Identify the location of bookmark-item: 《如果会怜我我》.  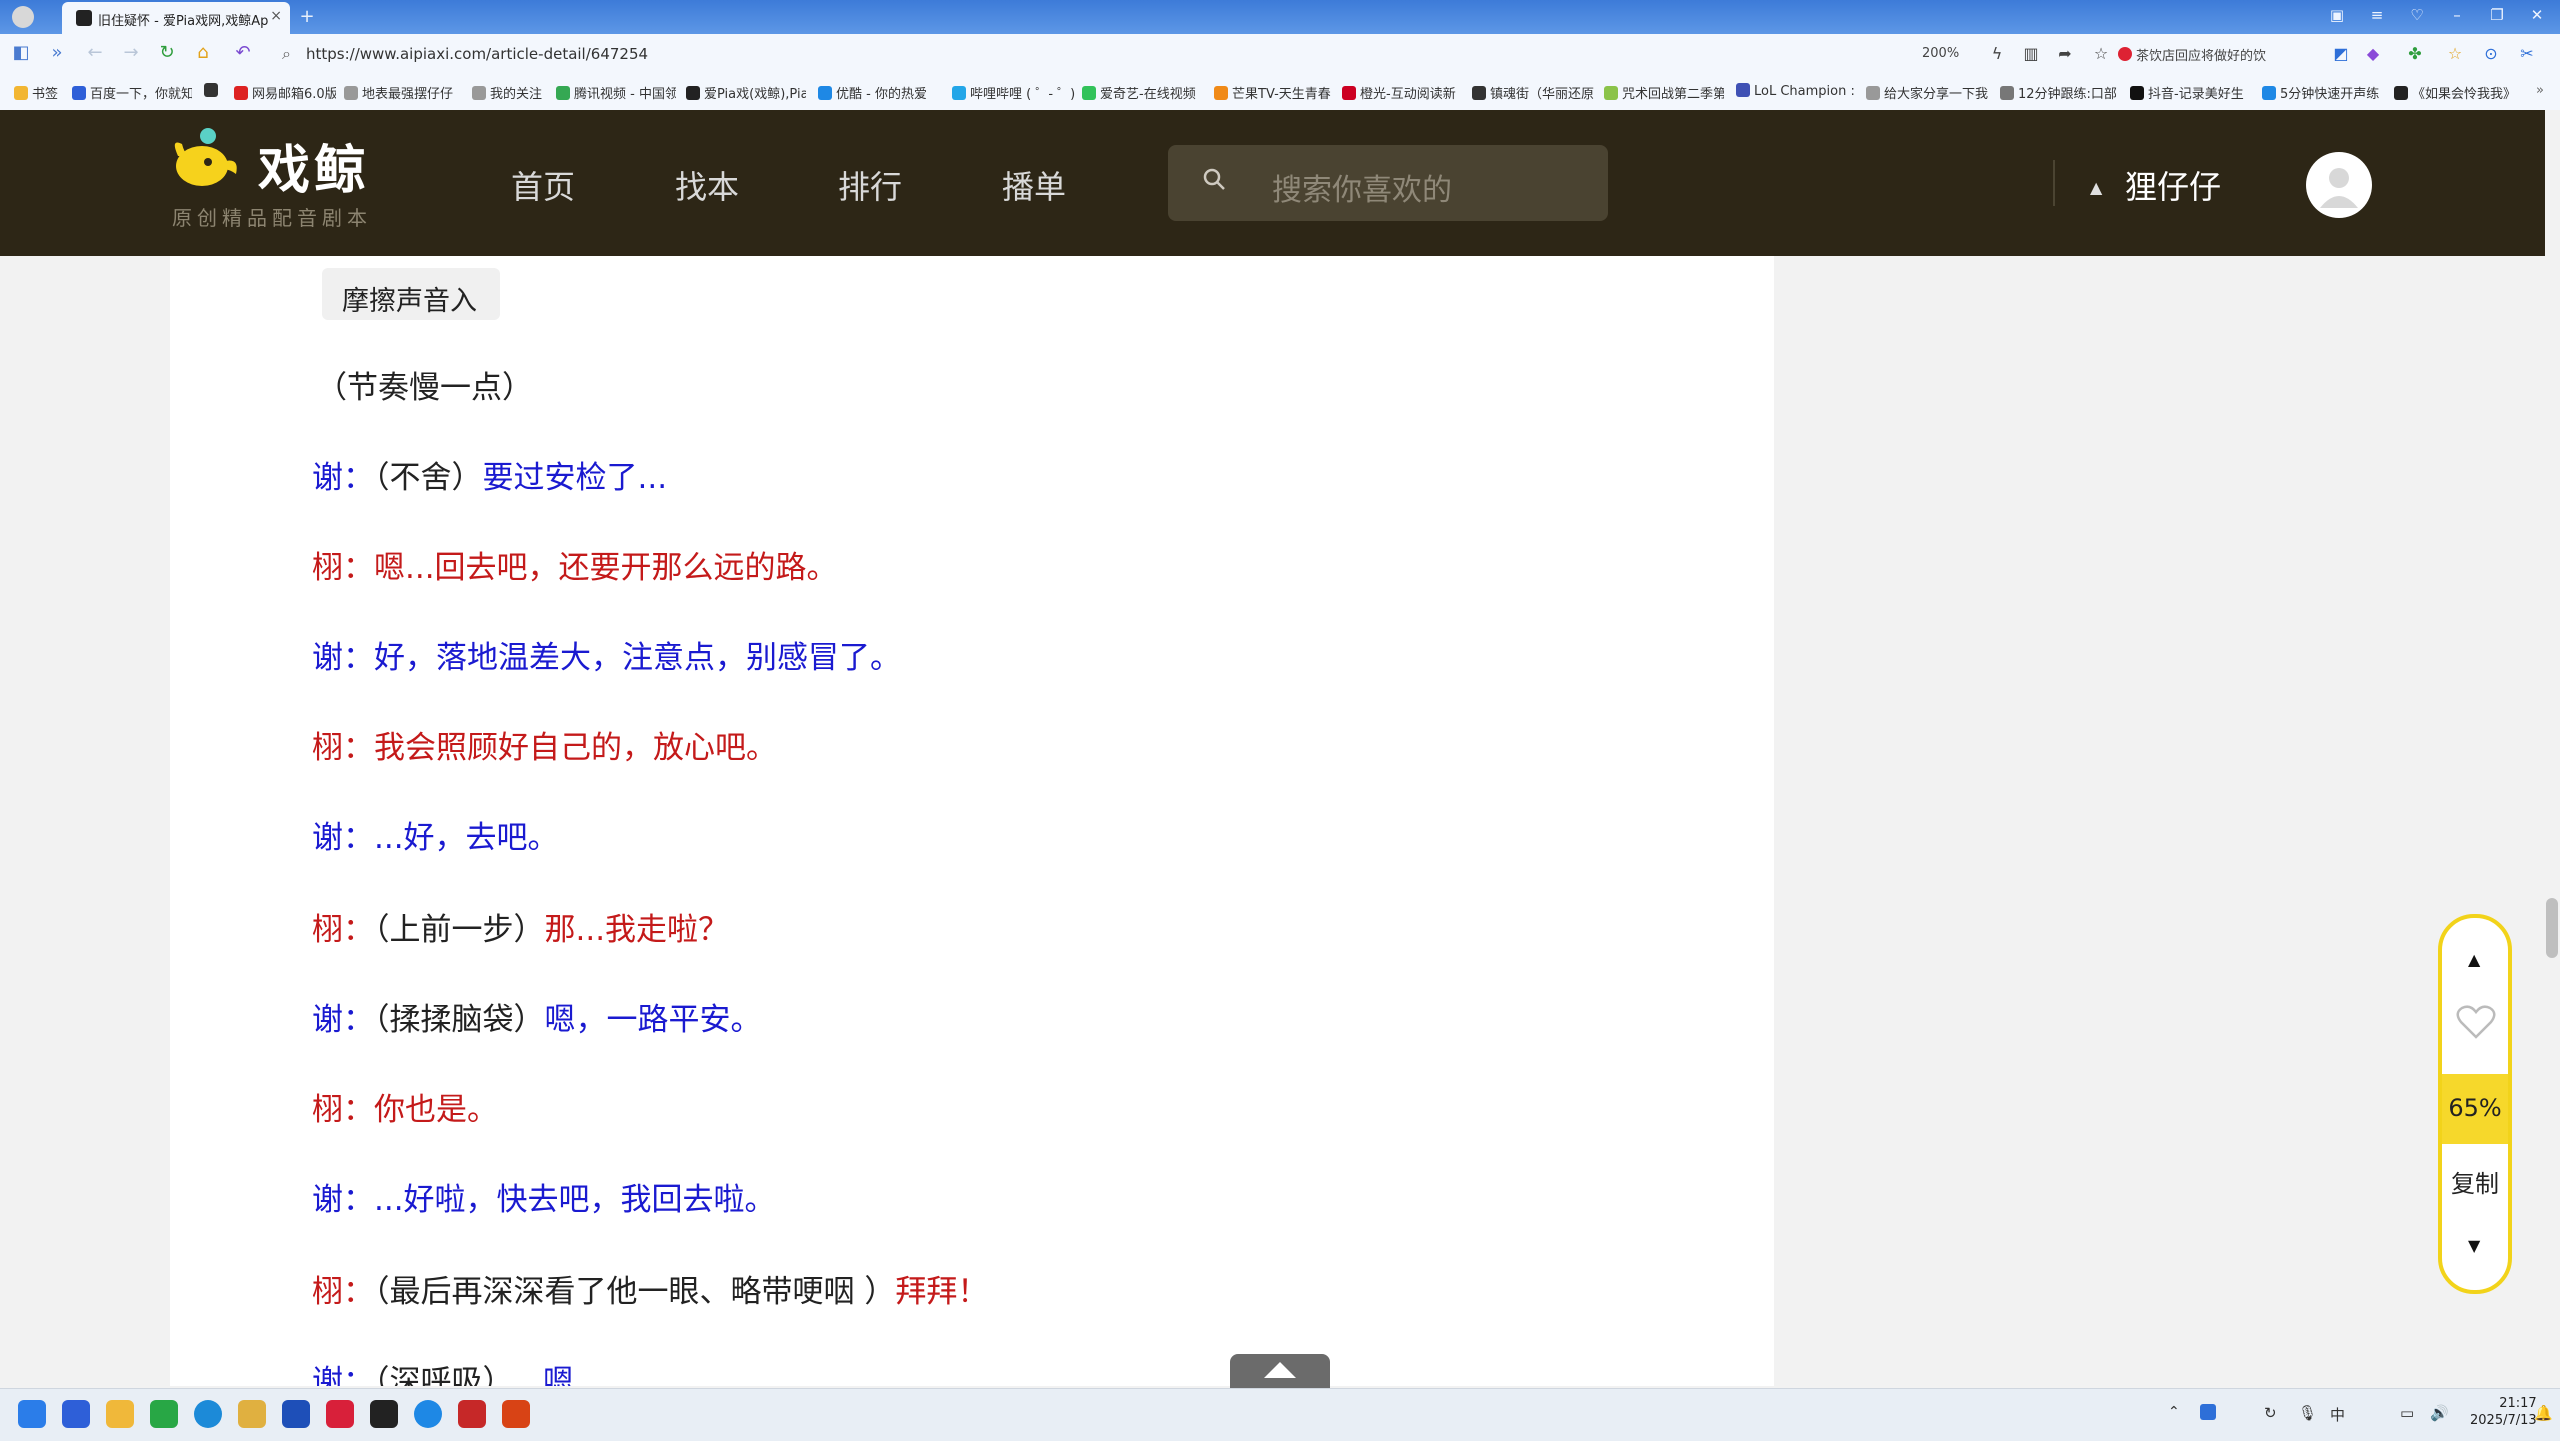
(2454, 92).